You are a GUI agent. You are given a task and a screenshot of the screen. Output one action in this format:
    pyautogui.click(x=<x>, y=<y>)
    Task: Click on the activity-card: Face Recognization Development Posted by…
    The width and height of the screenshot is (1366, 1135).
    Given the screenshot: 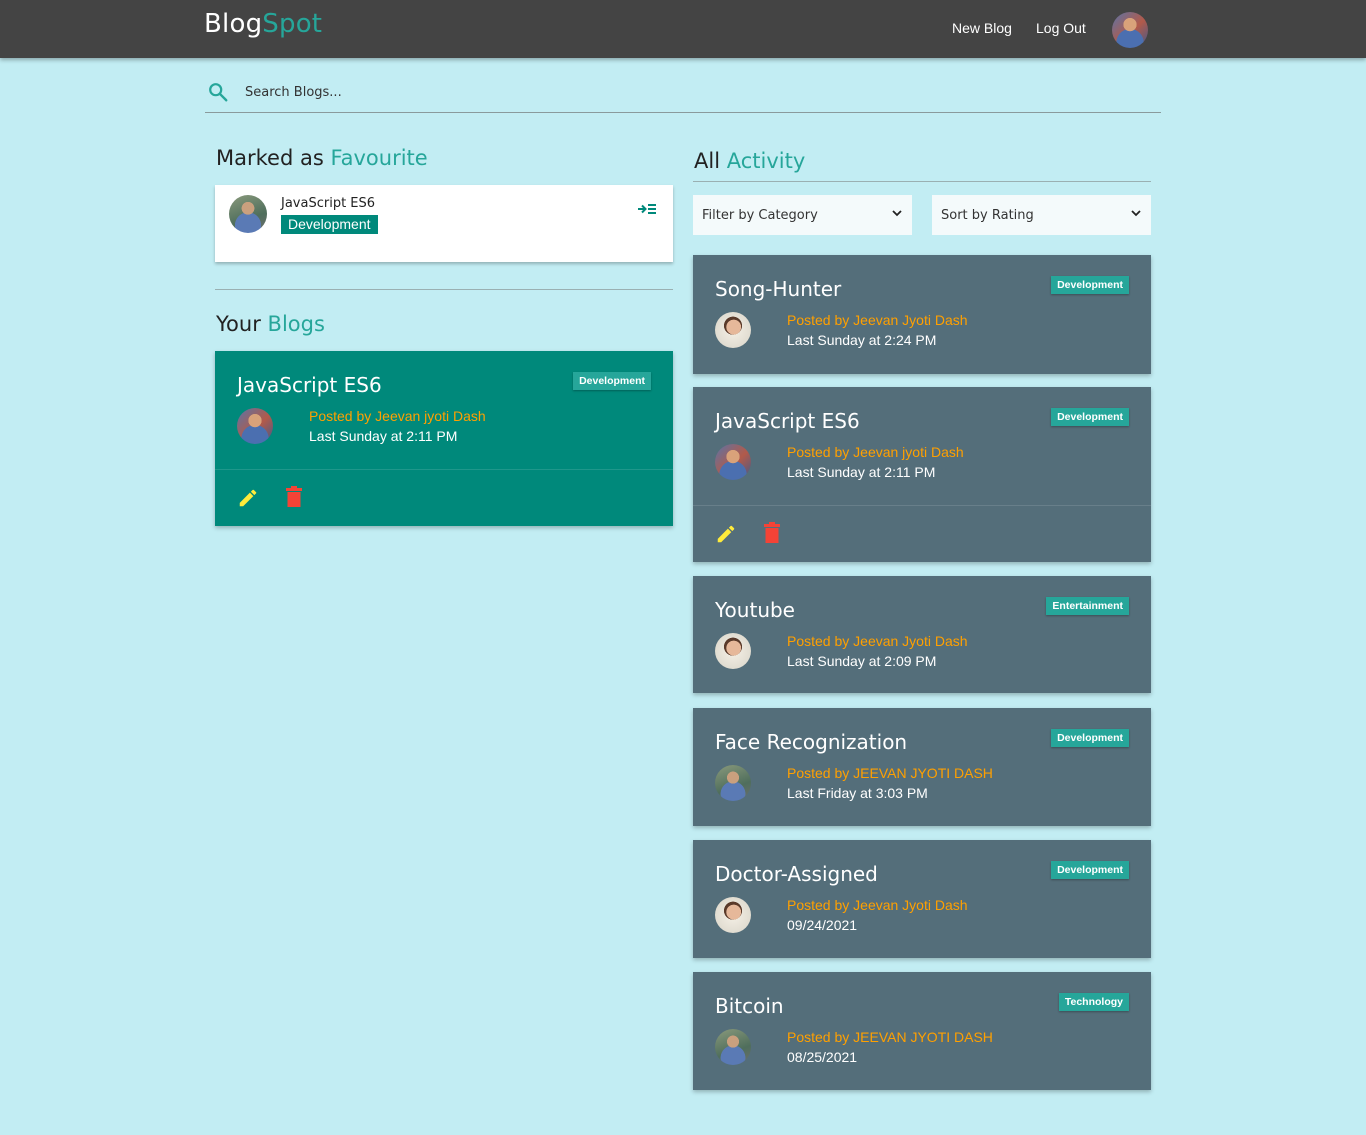 What is the action you would take?
    pyautogui.click(x=922, y=767)
    